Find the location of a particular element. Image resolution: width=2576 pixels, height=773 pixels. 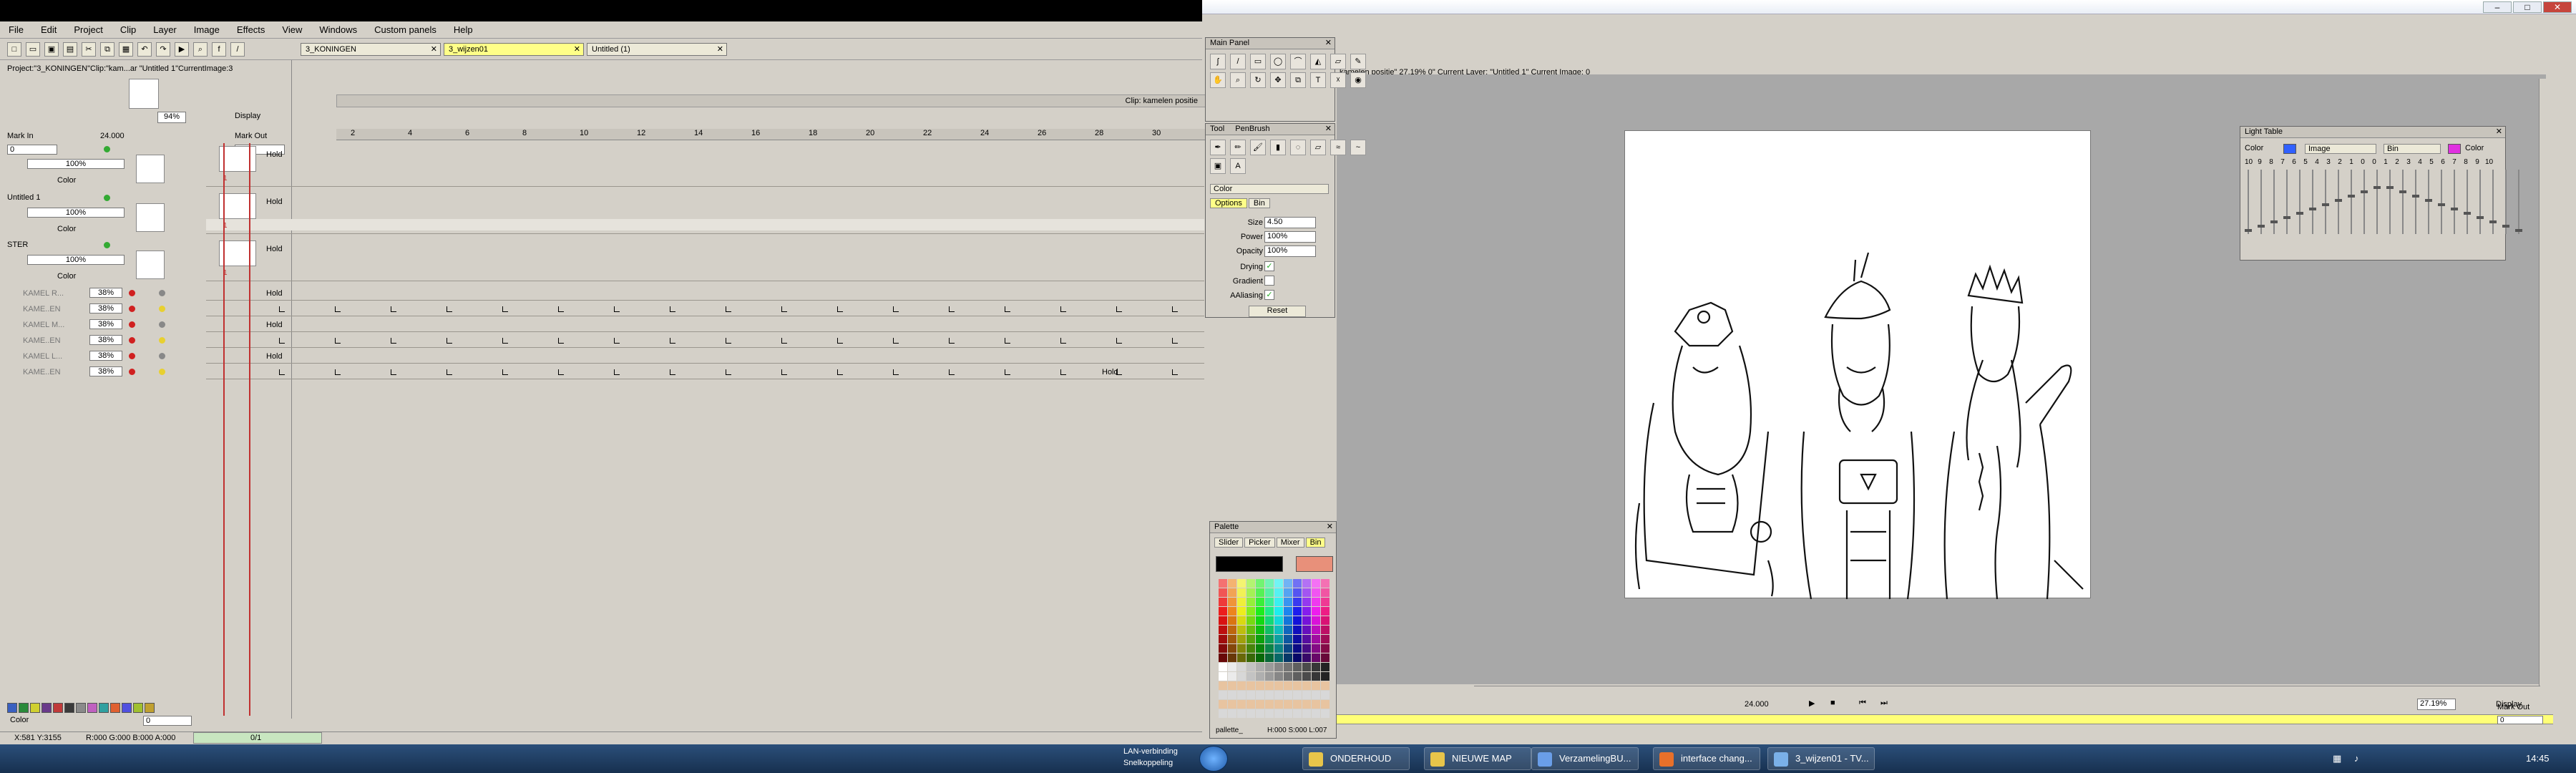

layer-row: STER 100% Color is located at coordinates (107, 263).